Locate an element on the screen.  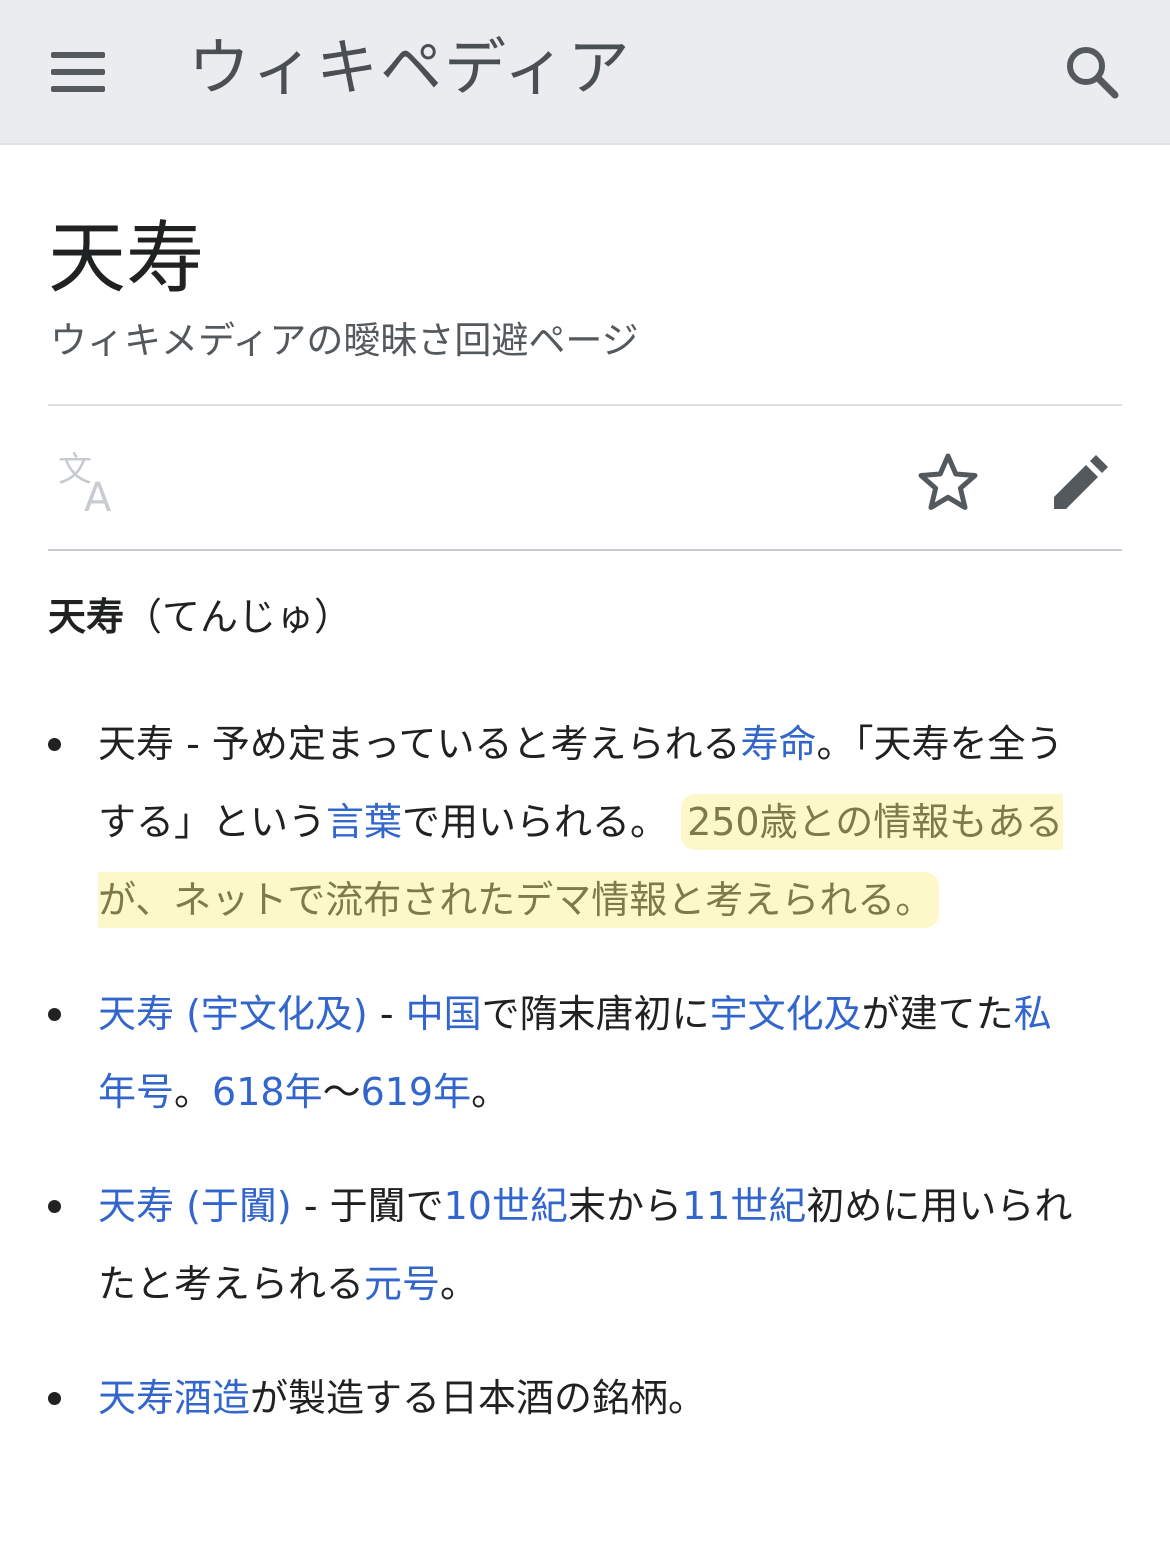
hamburger-menu-icon is located at coordinates (78, 72).